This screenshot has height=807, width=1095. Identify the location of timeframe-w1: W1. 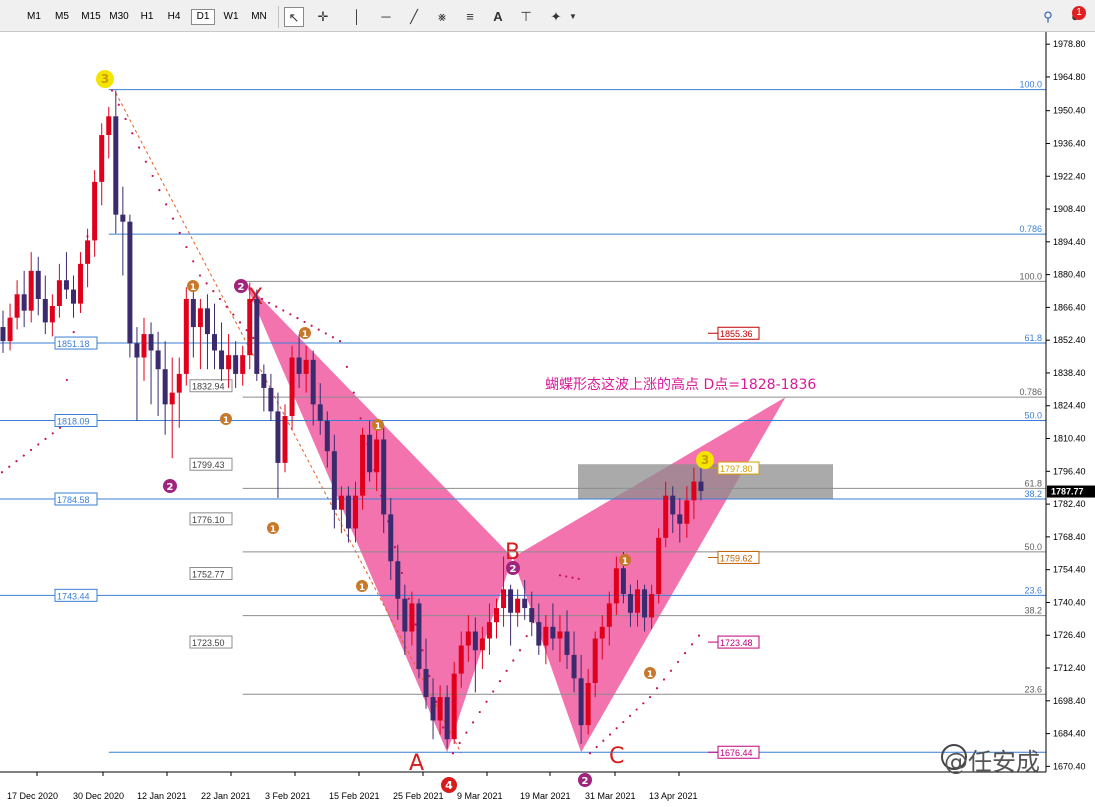
(231, 17).